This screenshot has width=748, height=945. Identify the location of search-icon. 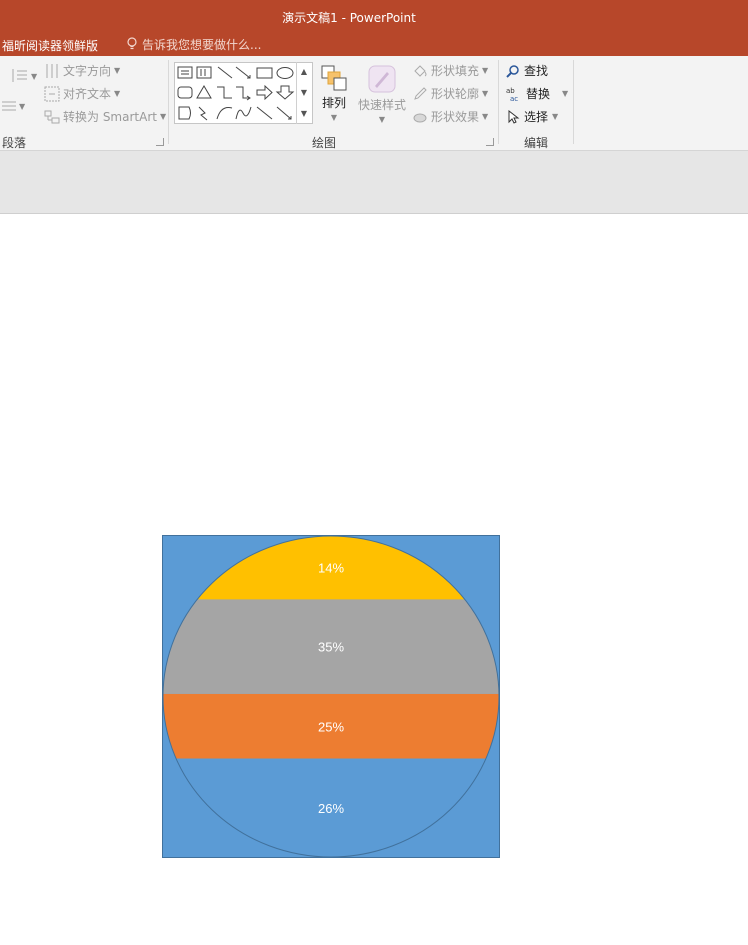
(512, 71).